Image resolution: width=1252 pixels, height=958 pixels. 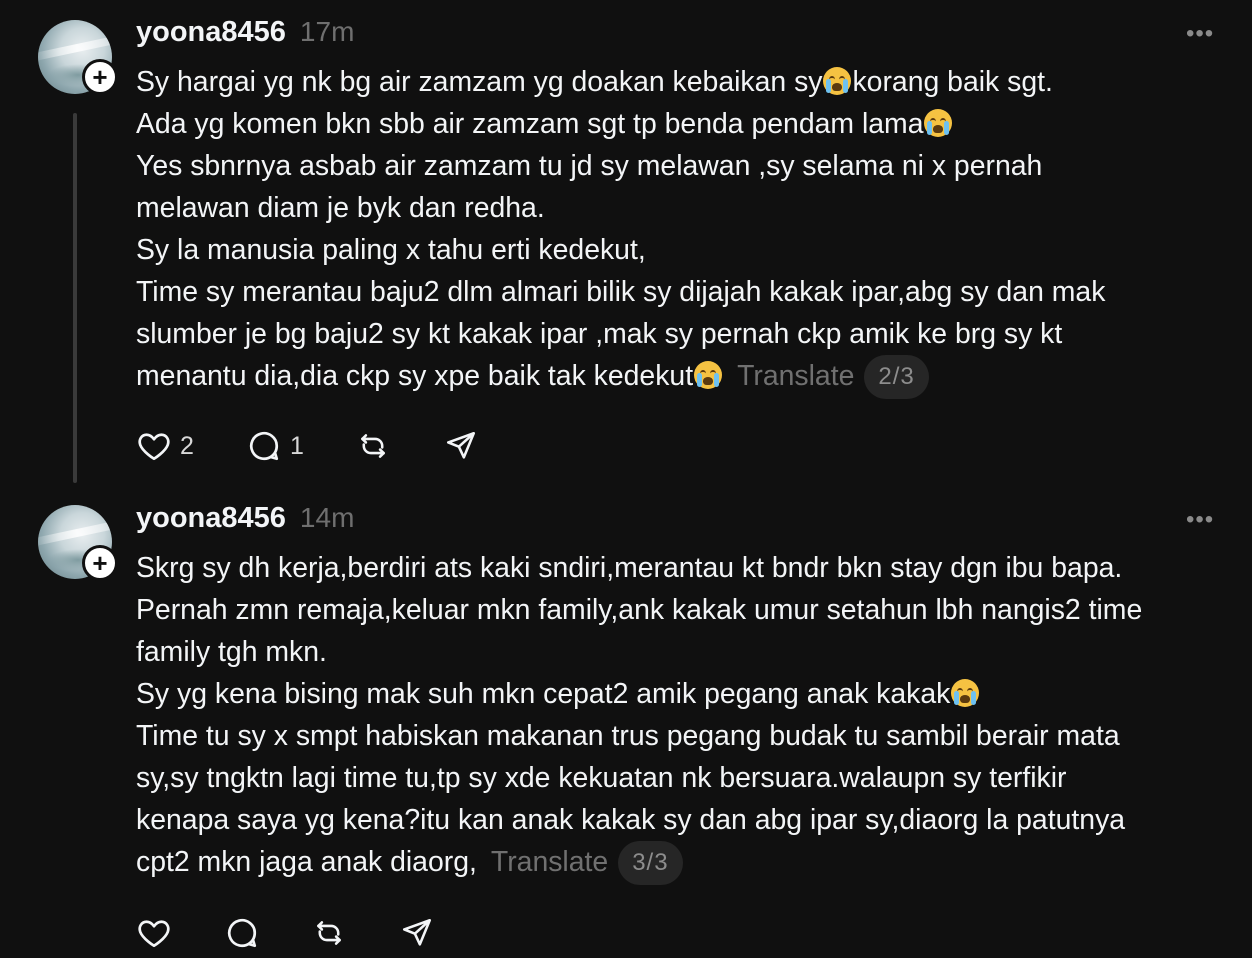 What do you see at coordinates (686, 652) in the screenshot?
I see `post-text-line: family tgh mkn.` at bounding box center [686, 652].